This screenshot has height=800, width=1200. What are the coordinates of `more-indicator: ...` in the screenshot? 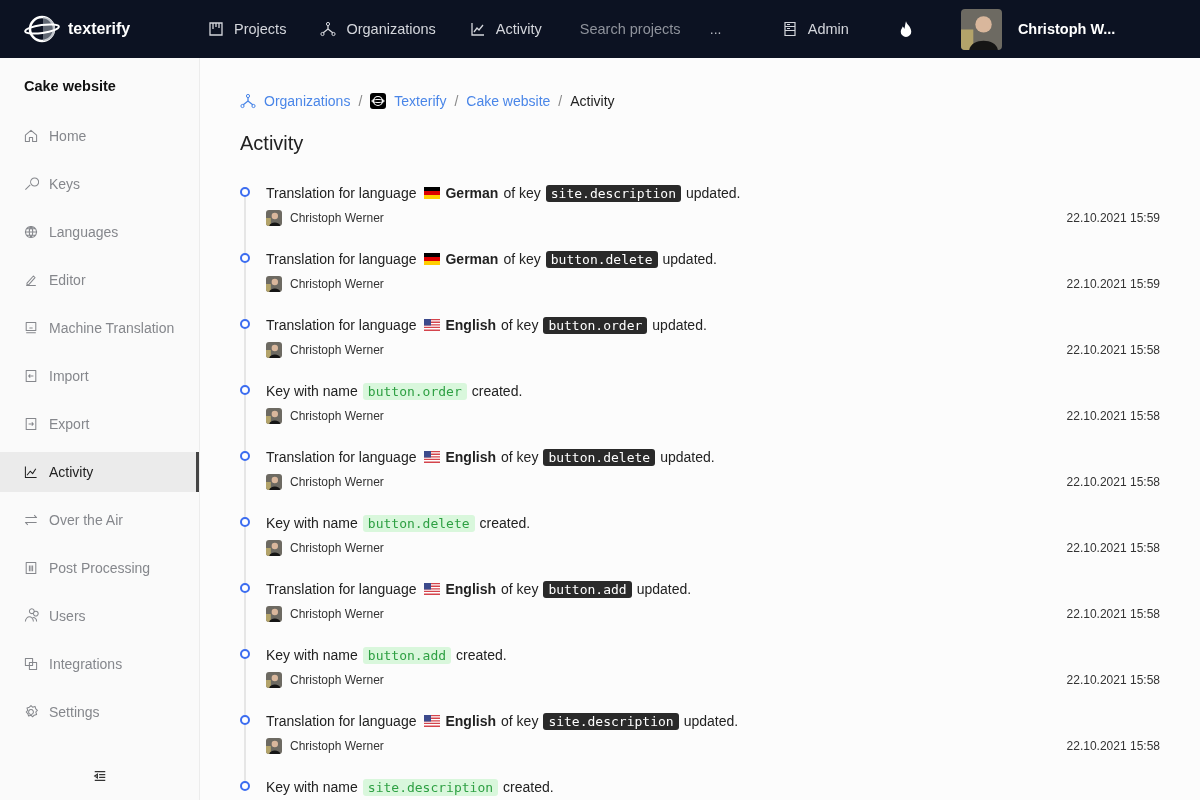 It's located at (716, 29).